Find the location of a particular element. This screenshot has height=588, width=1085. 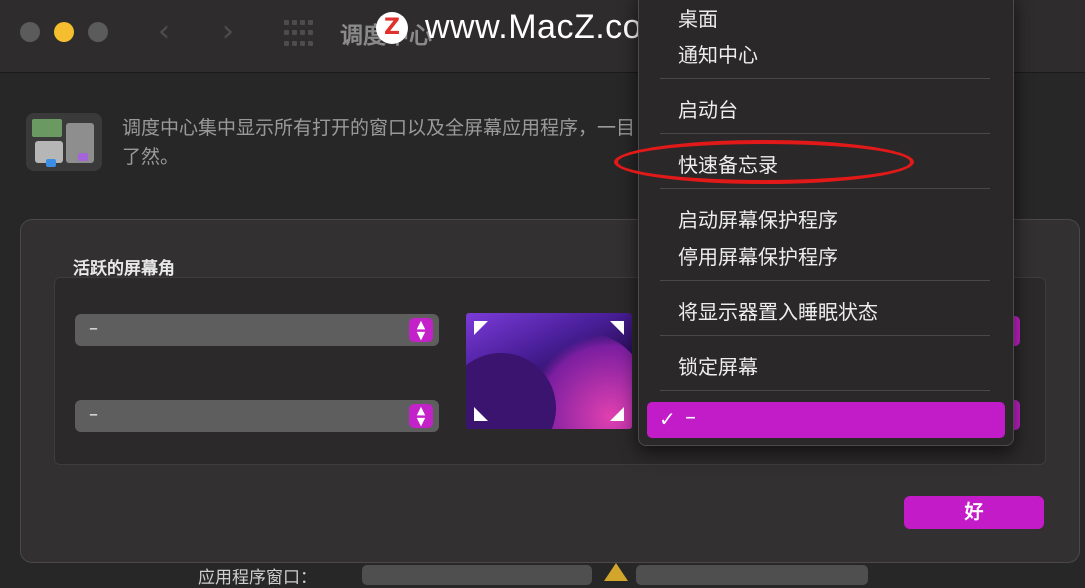

show-all-grid-icon is located at coordinates (299, 34).